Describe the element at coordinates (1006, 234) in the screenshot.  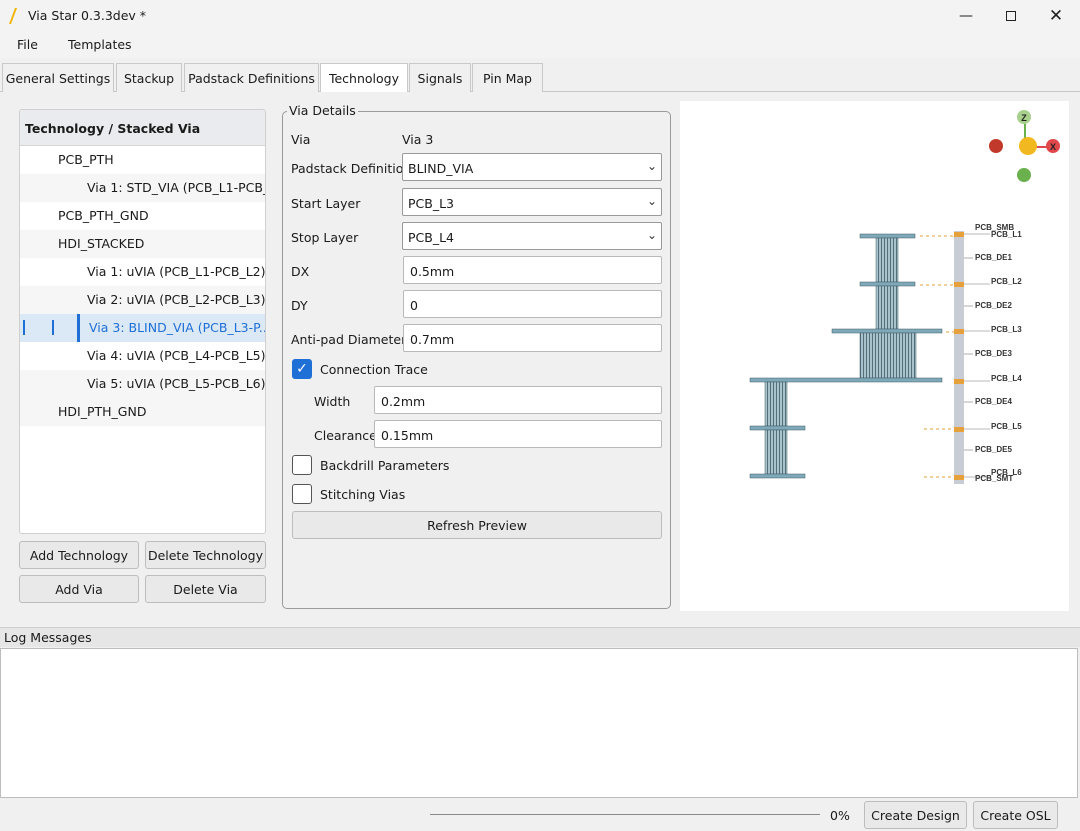
I see `layer-label-pcb-l1: PCB_L1` at that location.